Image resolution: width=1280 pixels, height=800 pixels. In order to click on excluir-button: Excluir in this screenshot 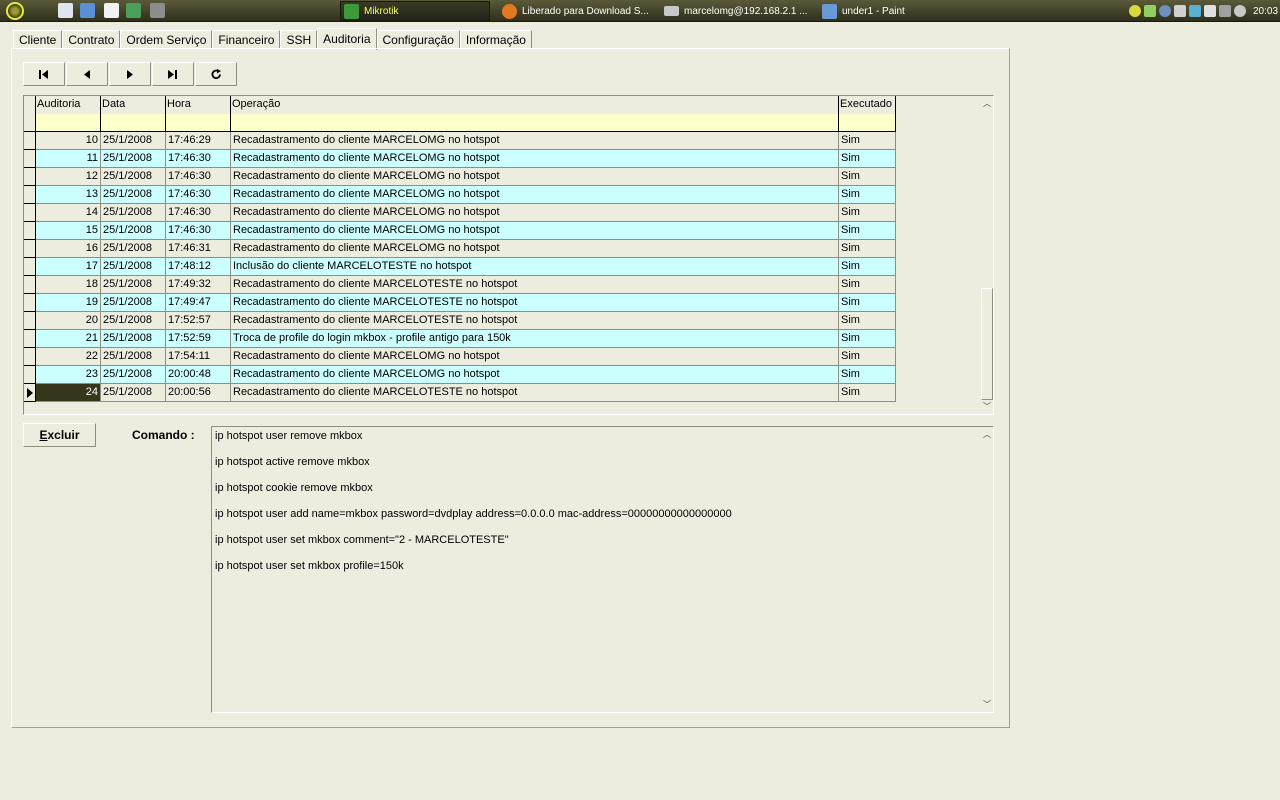, I will do `click(59, 435)`.